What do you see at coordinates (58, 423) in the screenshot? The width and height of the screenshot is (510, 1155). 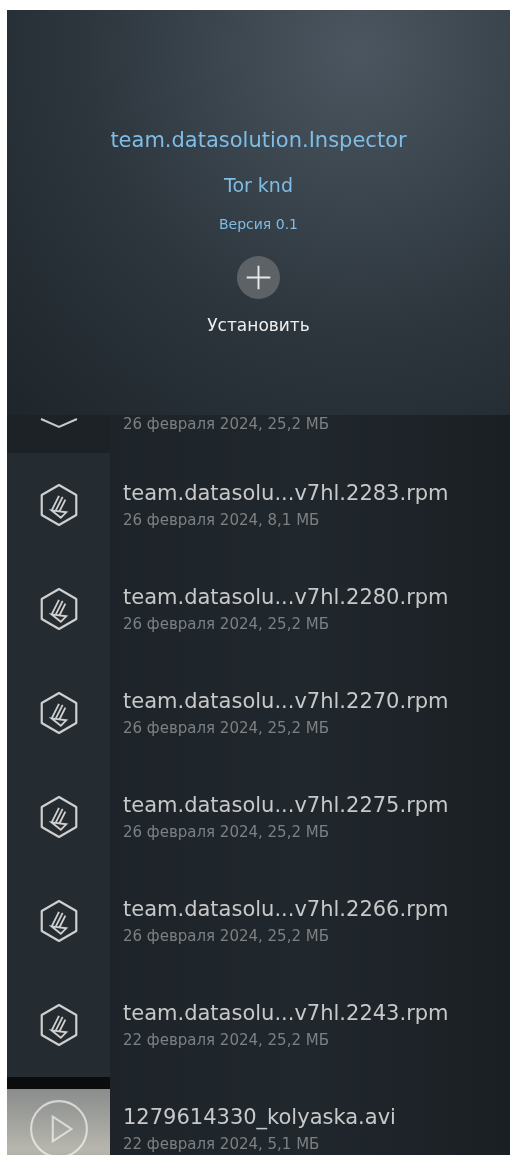 I see `chevron-icon` at bounding box center [58, 423].